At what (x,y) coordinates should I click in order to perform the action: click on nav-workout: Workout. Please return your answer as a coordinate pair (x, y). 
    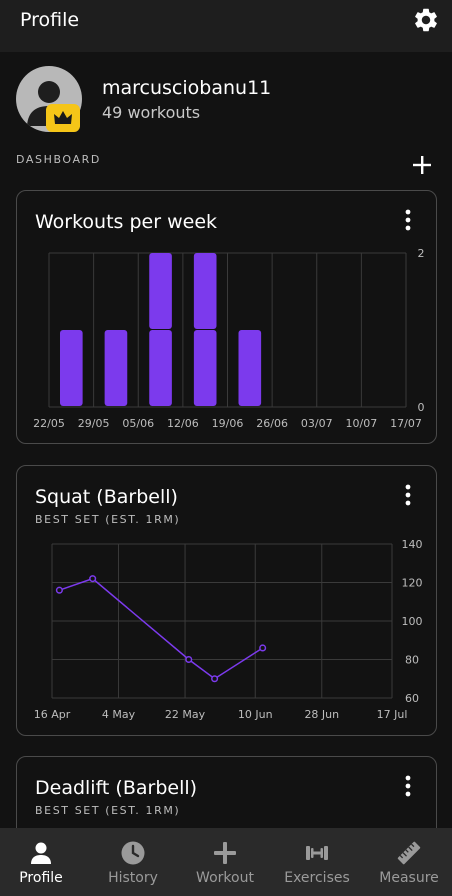
    Looking at the image, I should click on (225, 862).